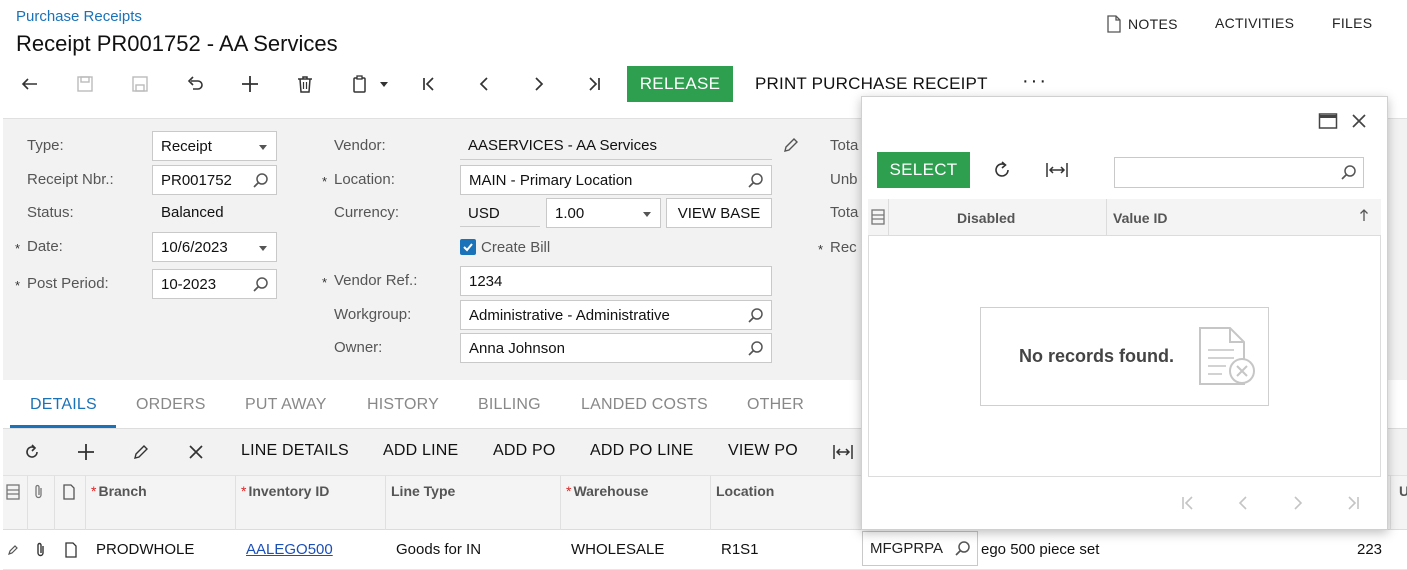 The image size is (1407, 570). I want to click on column-header-location: Location, so click(745, 491).